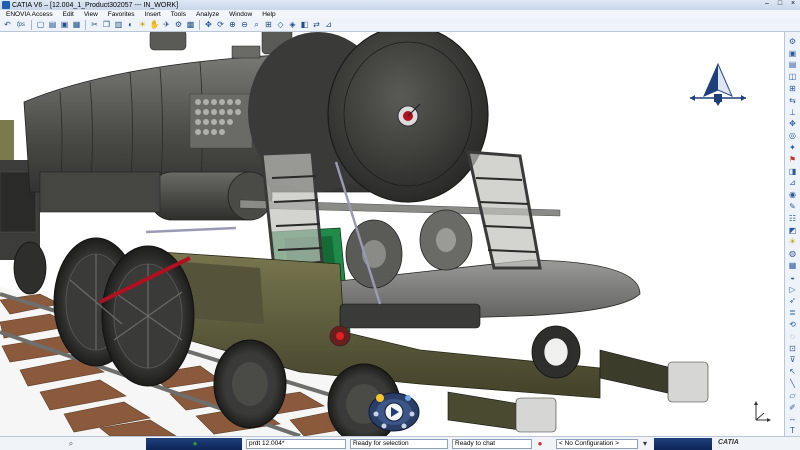 This screenshot has width=800, height=450. I want to click on window-controls: – □ ×, so click(780, 4).